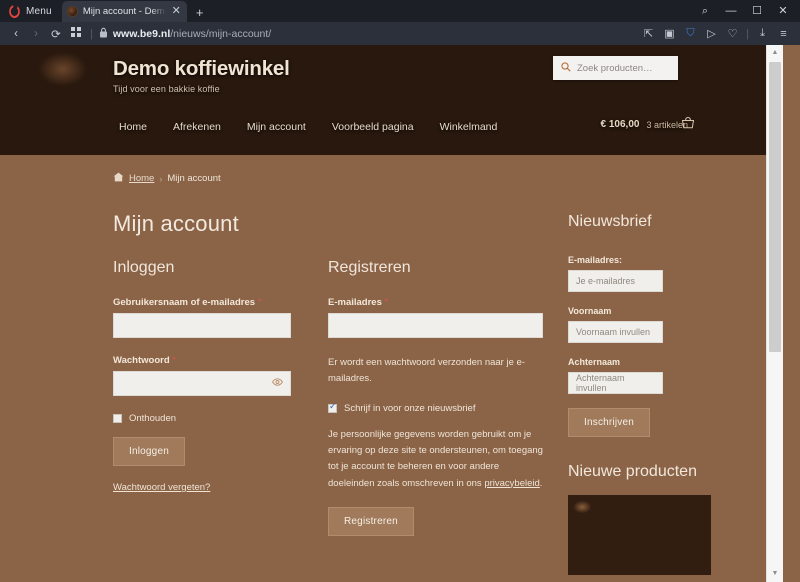  Describe the element at coordinates (762, 33) in the screenshot. I see `downloads-icon: ⤓` at that location.